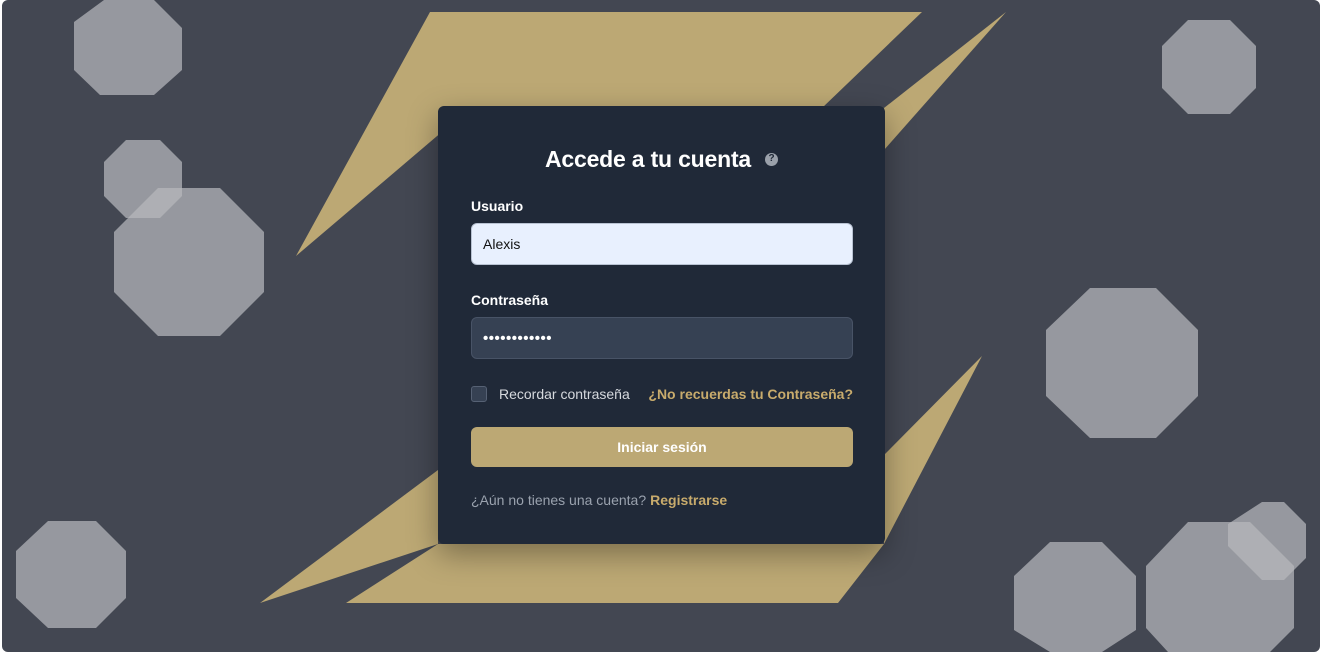 The height and width of the screenshot is (653, 1322). Describe the element at coordinates (510, 300) in the screenshot. I see `password-label: Contraseña` at that location.